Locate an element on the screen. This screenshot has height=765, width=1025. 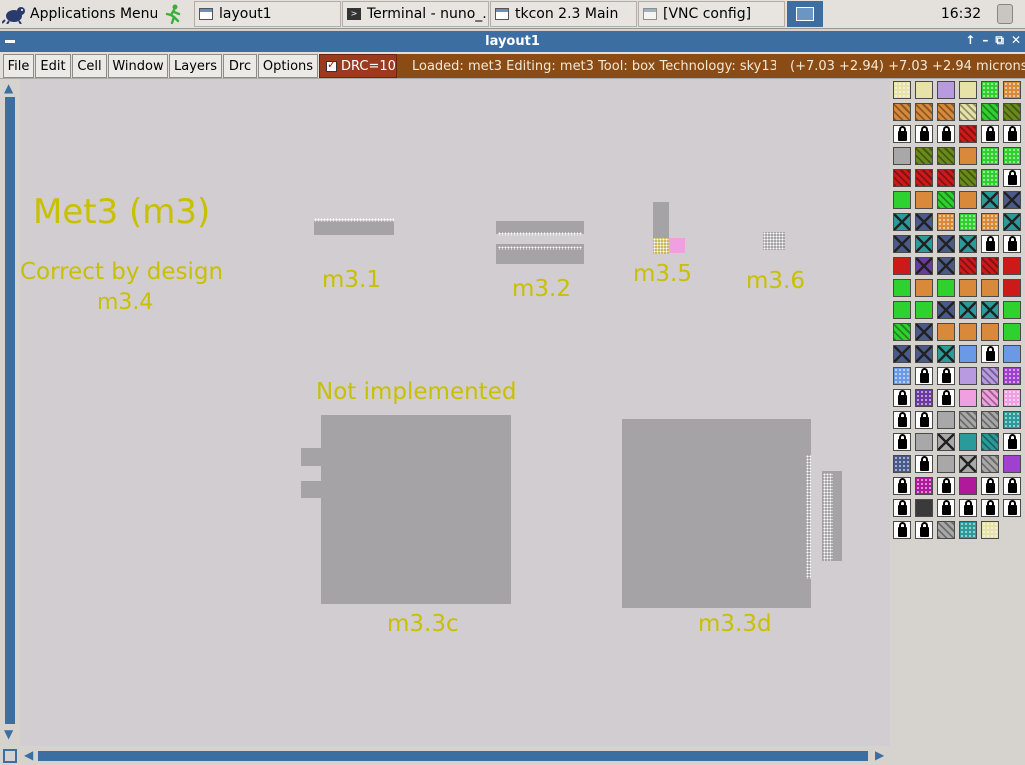
vertical-scroll-thumb is located at coordinates (10, 410).